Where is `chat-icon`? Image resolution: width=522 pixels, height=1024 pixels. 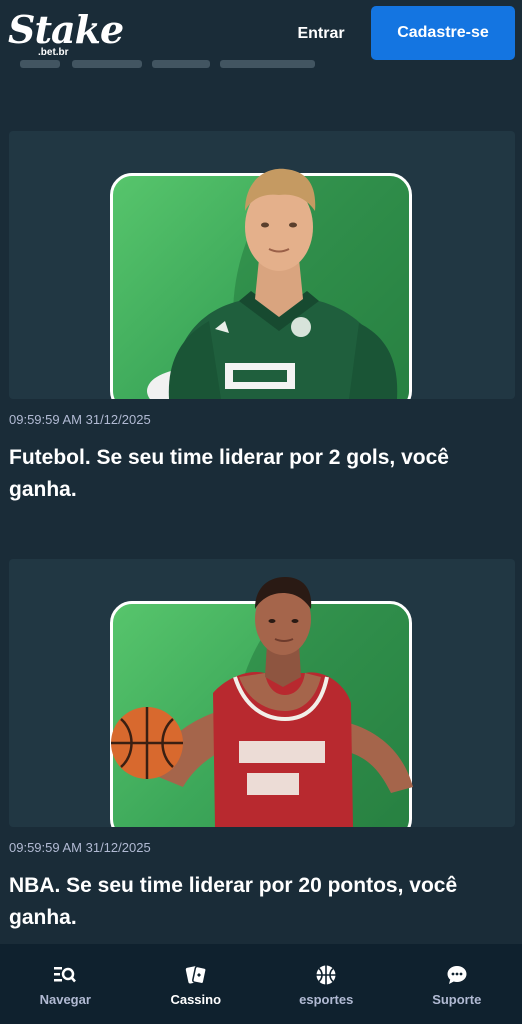
chat-icon is located at coordinates (457, 975).